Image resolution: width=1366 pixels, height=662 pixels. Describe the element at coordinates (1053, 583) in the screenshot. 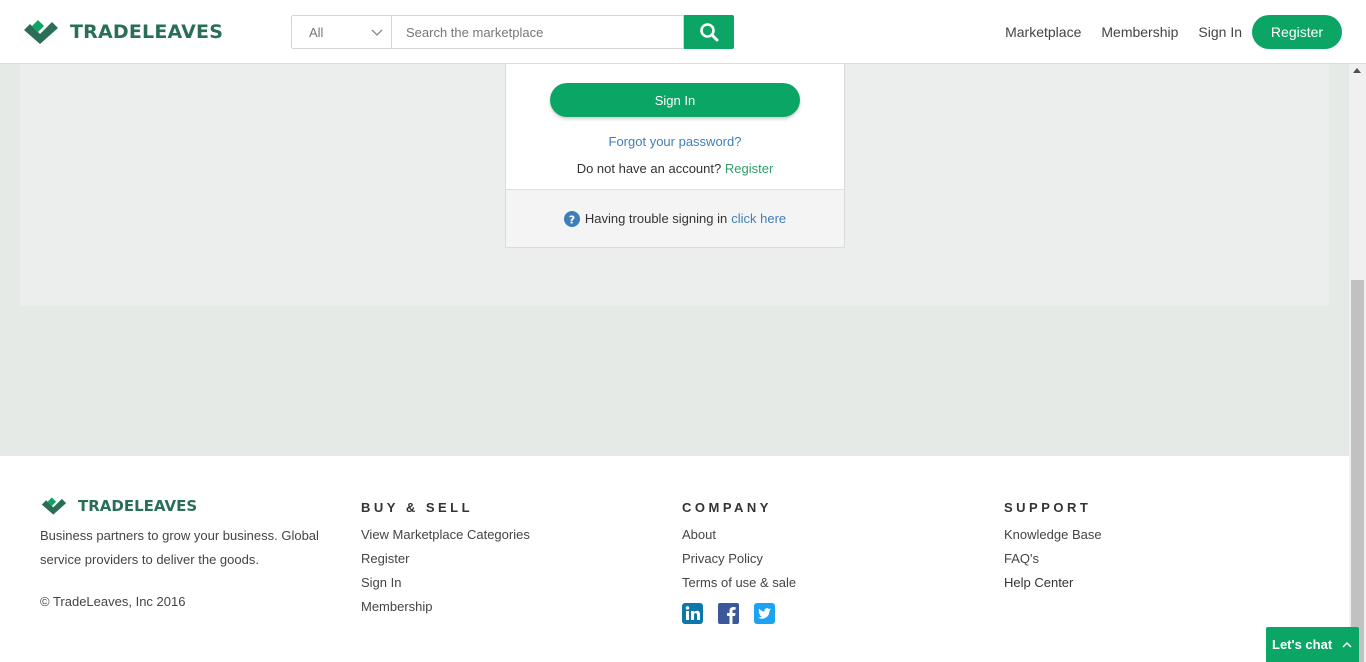

I see `footer-link-help-center: Help Center` at that location.